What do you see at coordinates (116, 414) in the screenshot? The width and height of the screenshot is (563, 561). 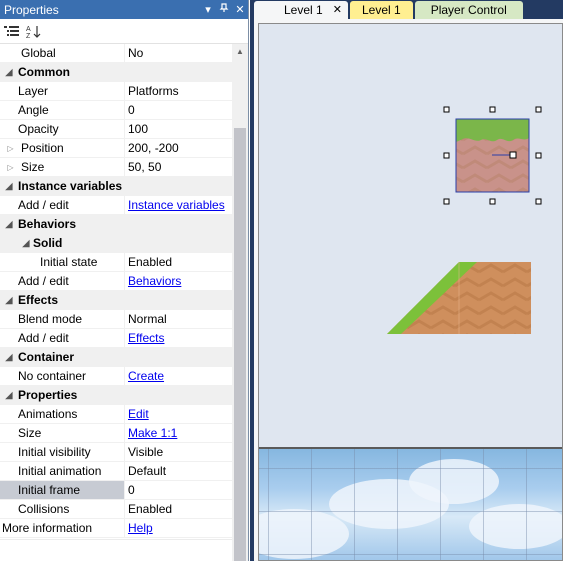 I see `prop-row-animations: Animations Edit` at bounding box center [116, 414].